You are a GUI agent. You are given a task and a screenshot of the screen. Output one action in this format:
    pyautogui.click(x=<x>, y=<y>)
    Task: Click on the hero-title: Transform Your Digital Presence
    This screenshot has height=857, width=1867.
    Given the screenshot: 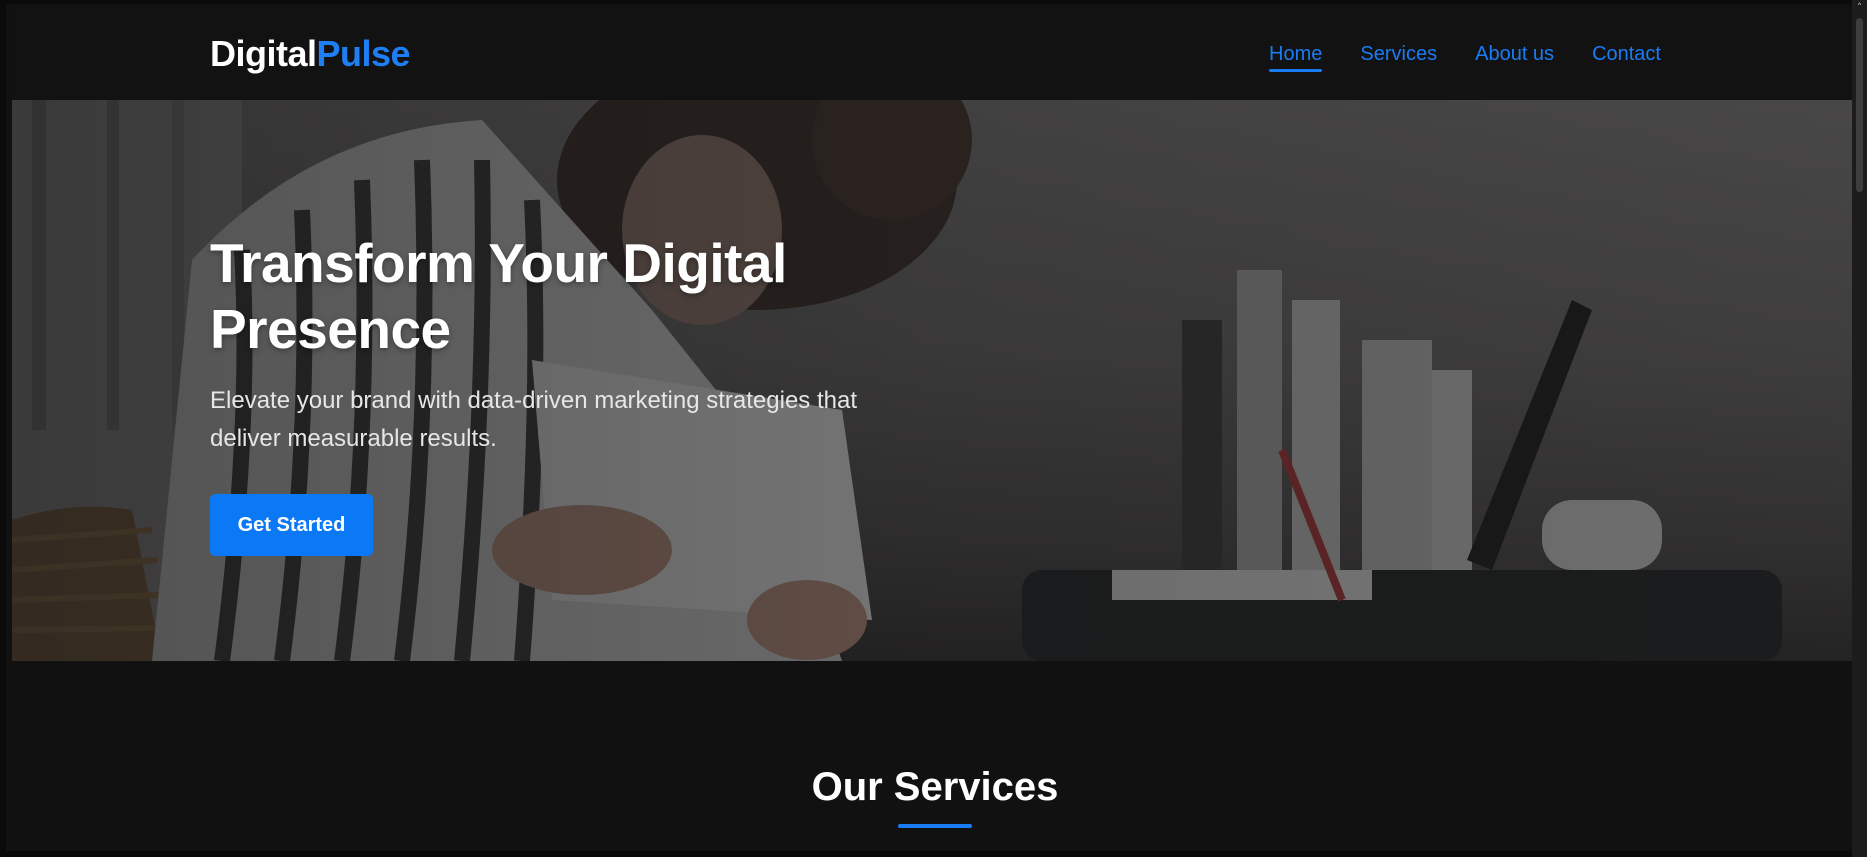 What is the action you would take?
    pyautogui.click(x=570, y=296)
    